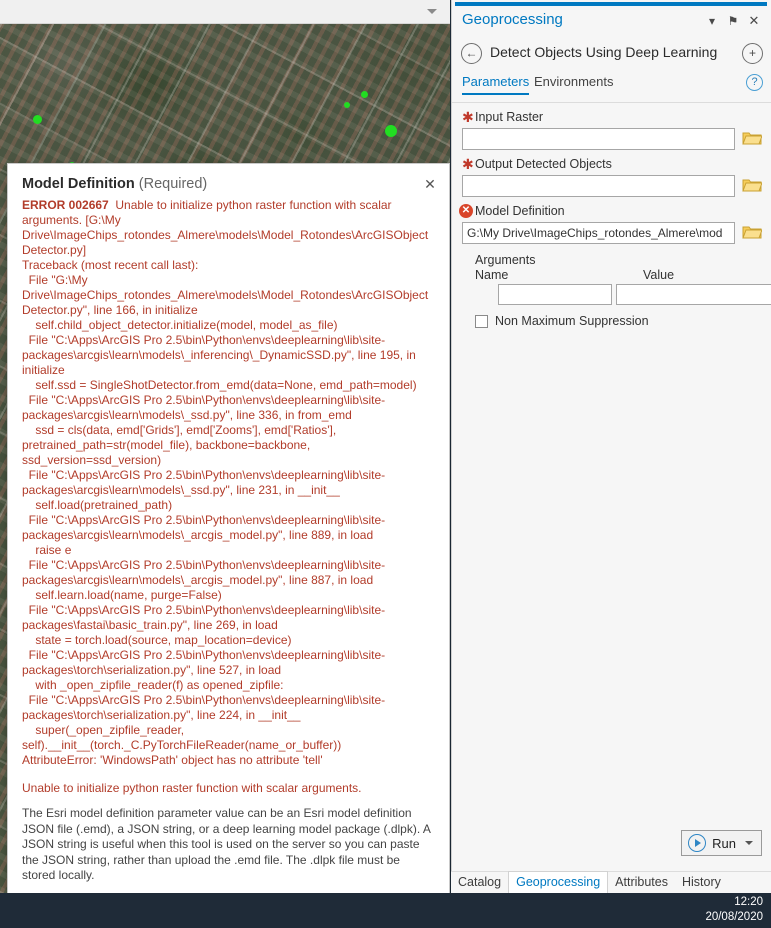 Image resolution: width=771 pixels, height=928 pixels. Describe the element at coordinates (611, 275) in the screenshot. I see `arguments-header-row: Name Value` at that location.